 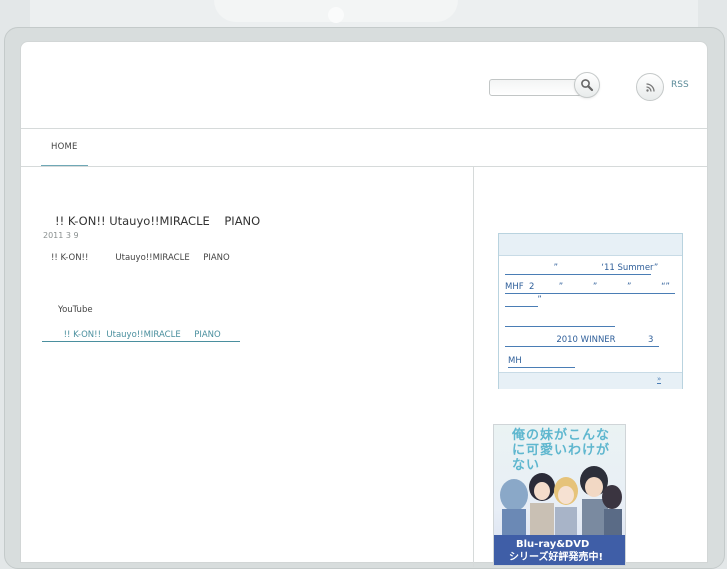 I want to click on search-icon, so click(x=587, y=85).